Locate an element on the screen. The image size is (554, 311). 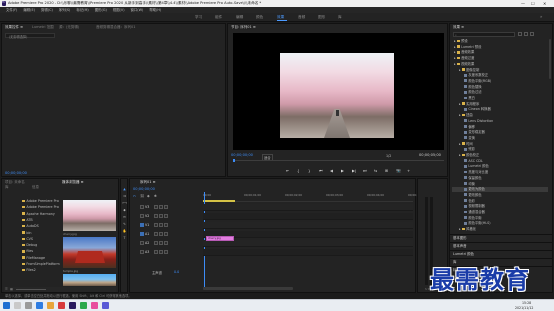
effect-item-14: Lens Distortion is located at coordinates (500, 121).